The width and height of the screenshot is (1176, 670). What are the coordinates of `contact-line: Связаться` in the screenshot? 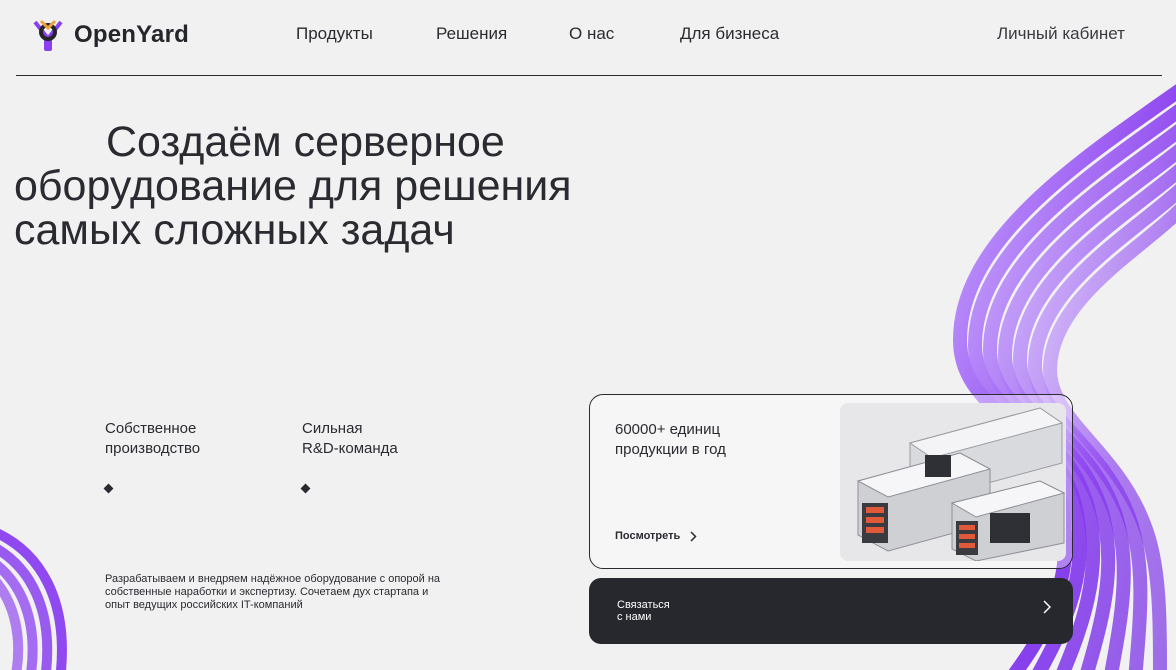 It's located at (643, 605).